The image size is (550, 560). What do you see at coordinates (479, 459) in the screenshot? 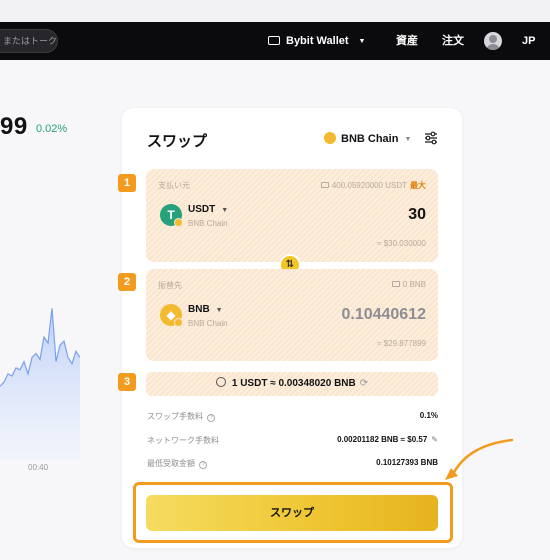
I see `pointer-arrow-icon` at bounding box center [479, 459].